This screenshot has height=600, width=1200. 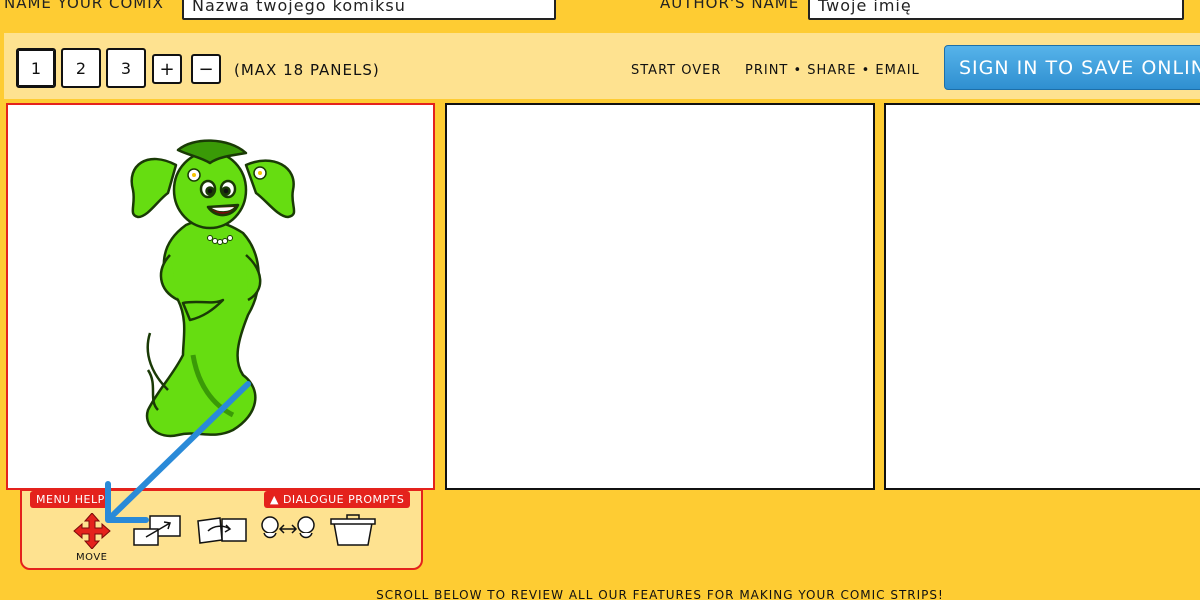 What do you see at coordinates (126, 68) in the screenshot?
I see `panel-3-button: 3` at bounding box center [126, 68].